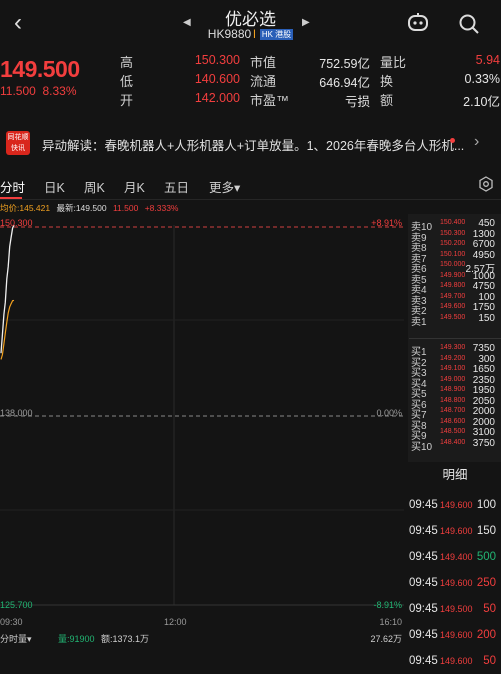  Describe the element at coordinates (11, 622) in the screenshot. I see `x-tick-start: 09:30` at that location.